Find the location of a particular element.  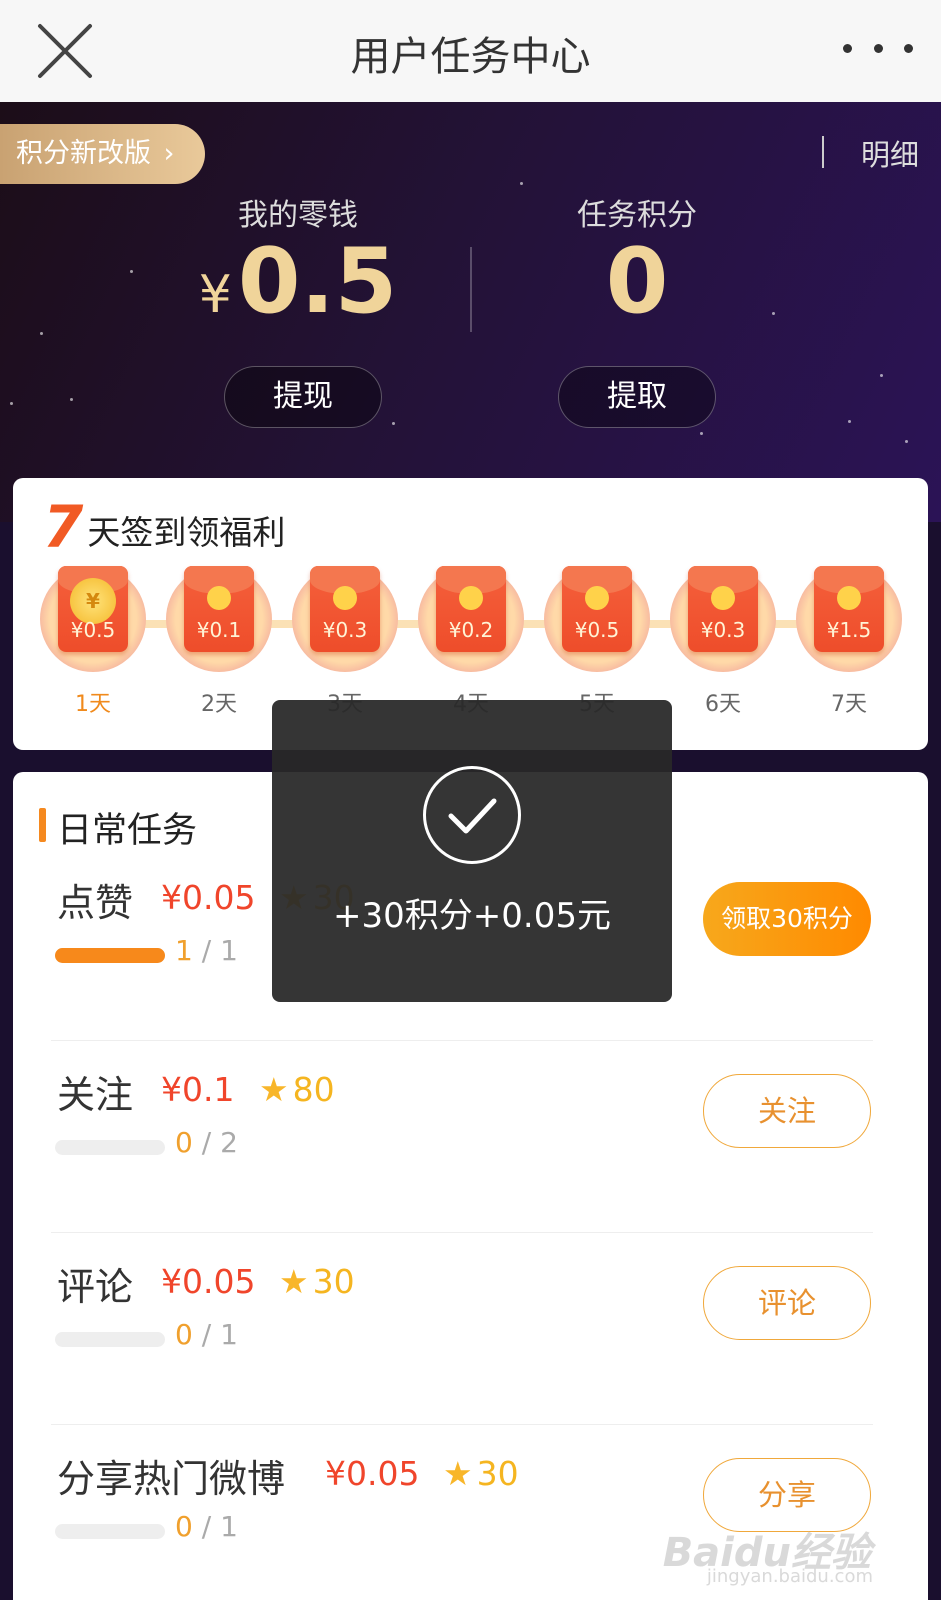

extract-points-button: 提取 is located at coordinates (637, 397).